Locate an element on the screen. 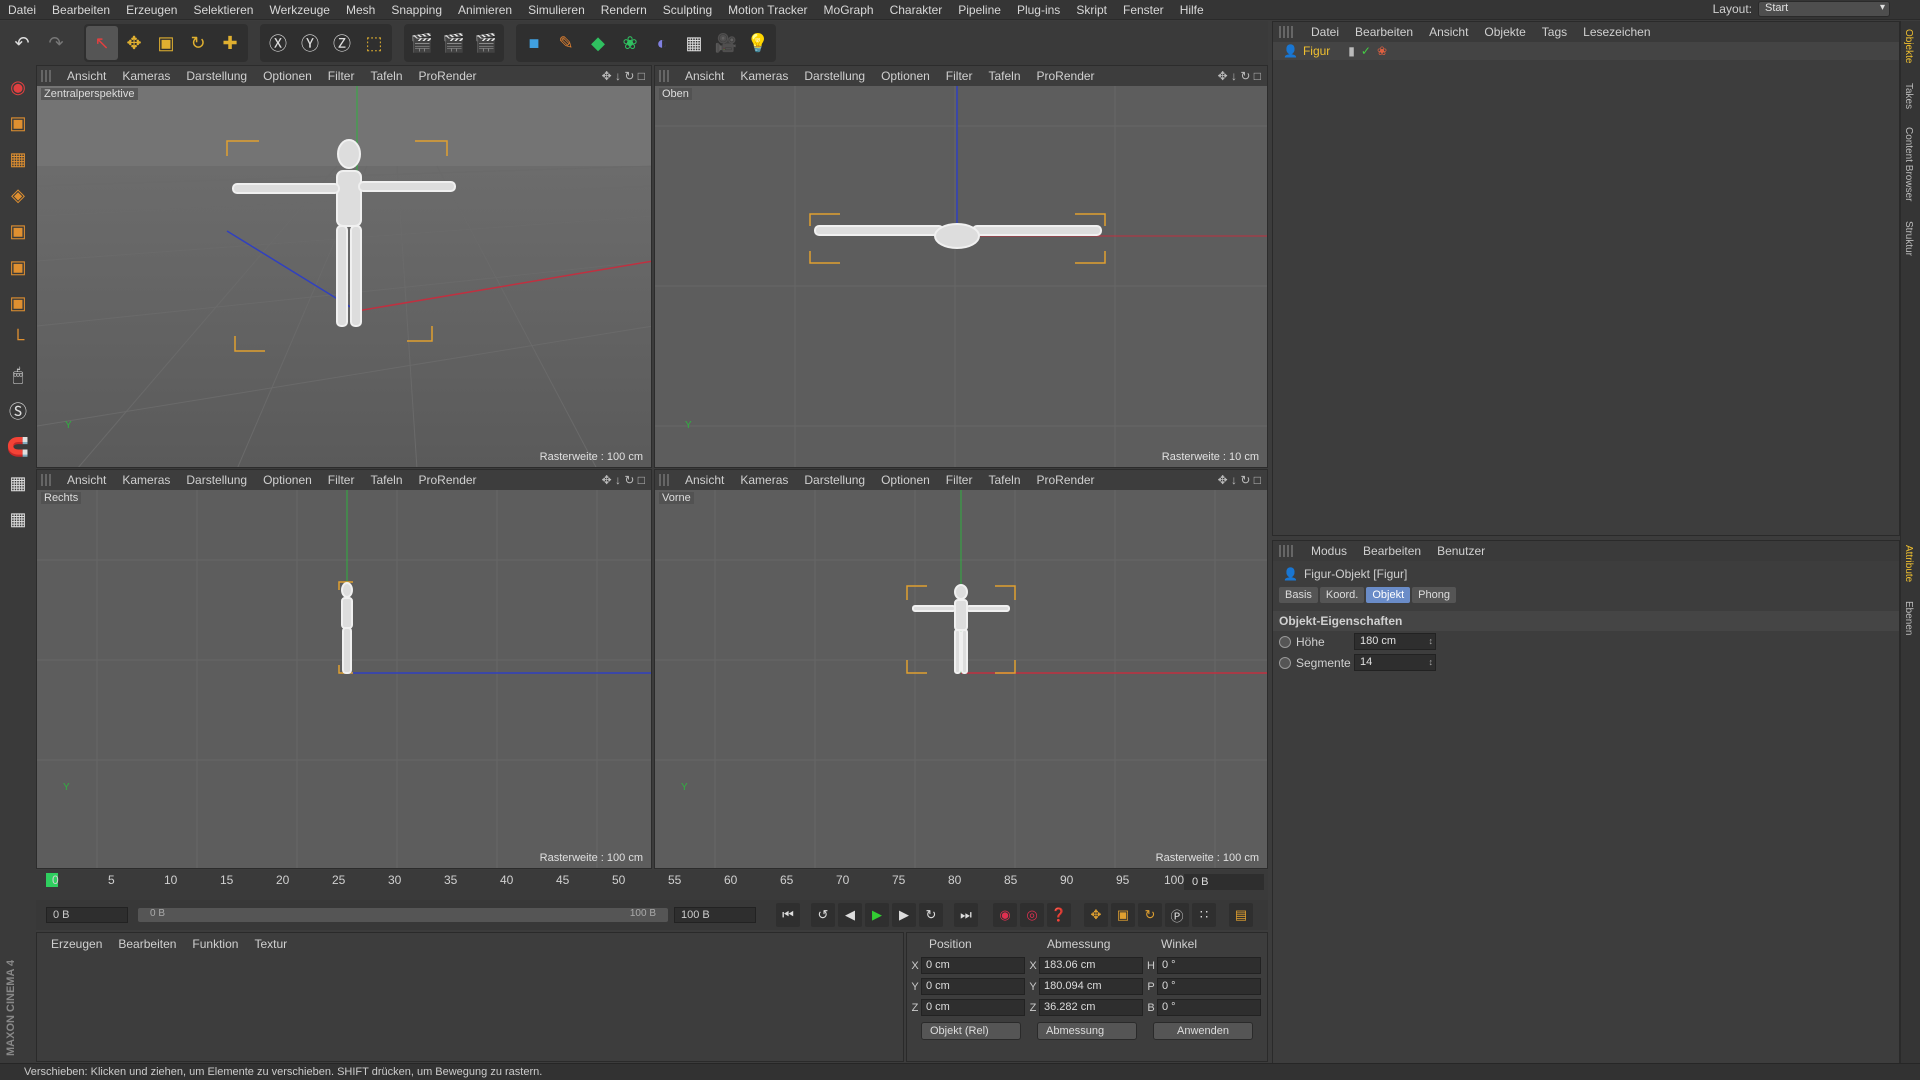 The width and height of the screenshot is (1920, 1080). previous-key-icon: ↺ is located at coordinates (823, 915).